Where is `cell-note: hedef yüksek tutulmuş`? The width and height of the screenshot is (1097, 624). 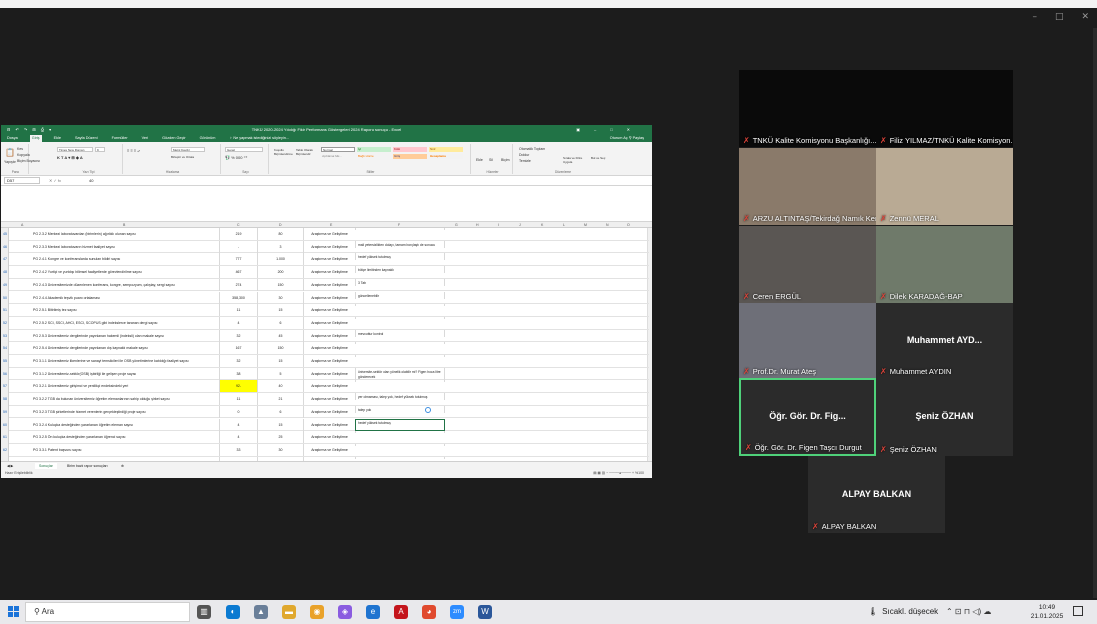
cell-note: hedef yüksek tutulmuş is located at coordinates (400, 257).